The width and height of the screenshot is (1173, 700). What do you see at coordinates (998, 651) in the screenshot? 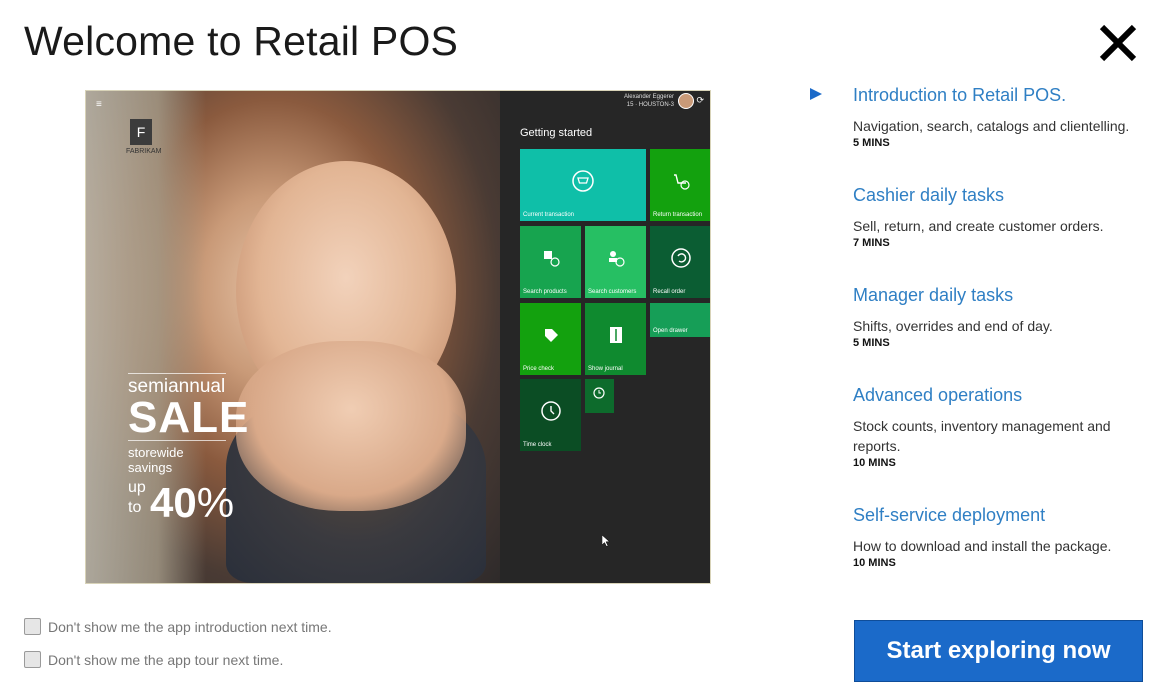
I see `start-exploring-button: Start exploring now` at bounding box center [998, 651].